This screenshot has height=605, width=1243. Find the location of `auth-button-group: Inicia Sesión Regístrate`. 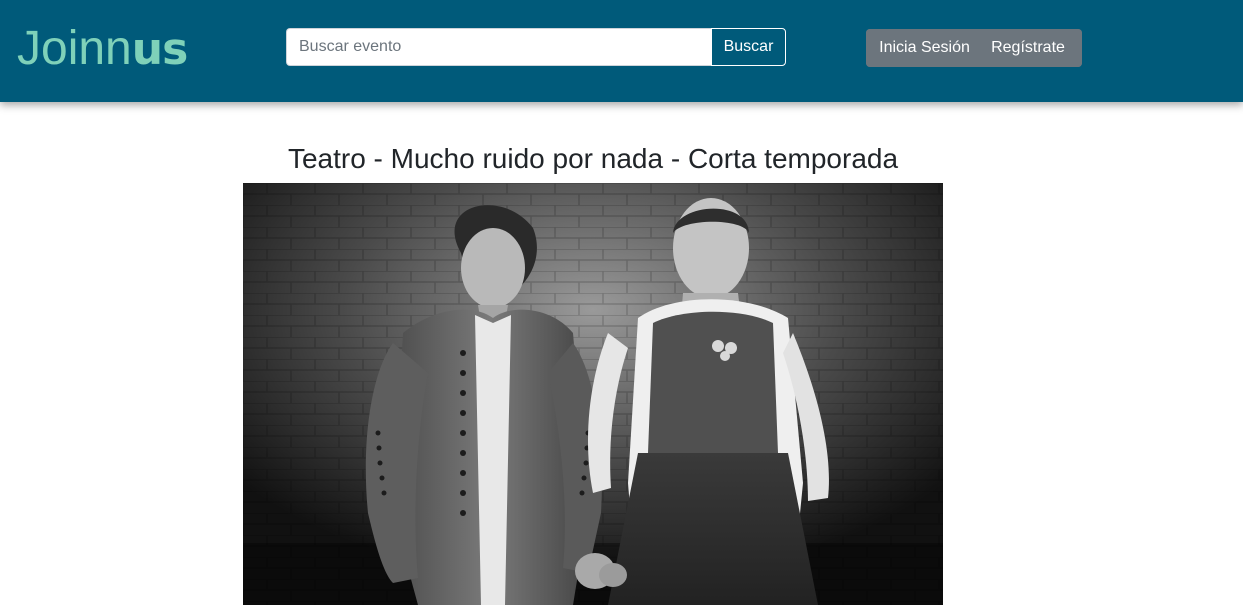

auth-button-group: Inicia Sesión Regístrate is located at coordinates (974, 48).